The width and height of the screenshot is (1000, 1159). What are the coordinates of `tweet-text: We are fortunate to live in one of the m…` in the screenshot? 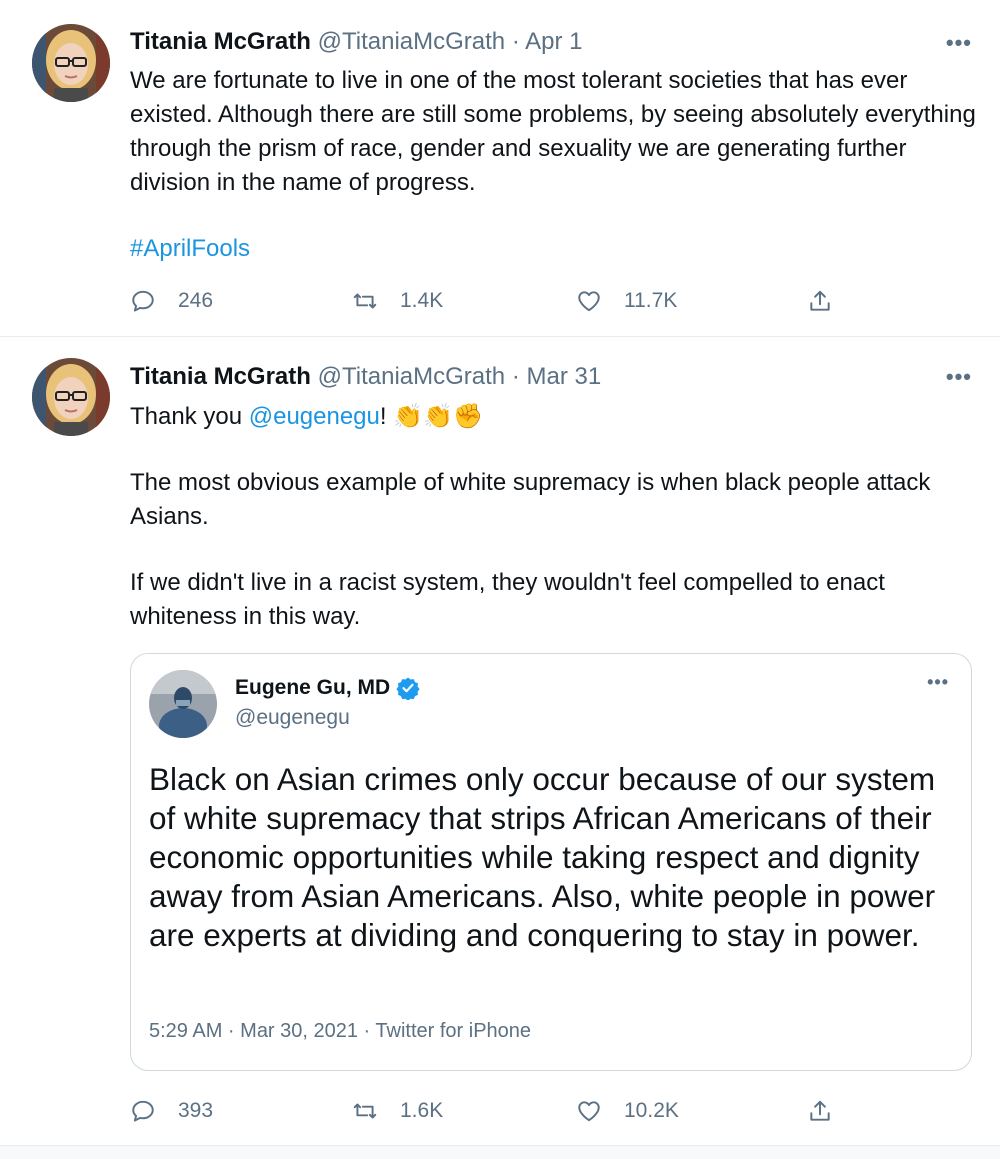 It's located at (553, 131).